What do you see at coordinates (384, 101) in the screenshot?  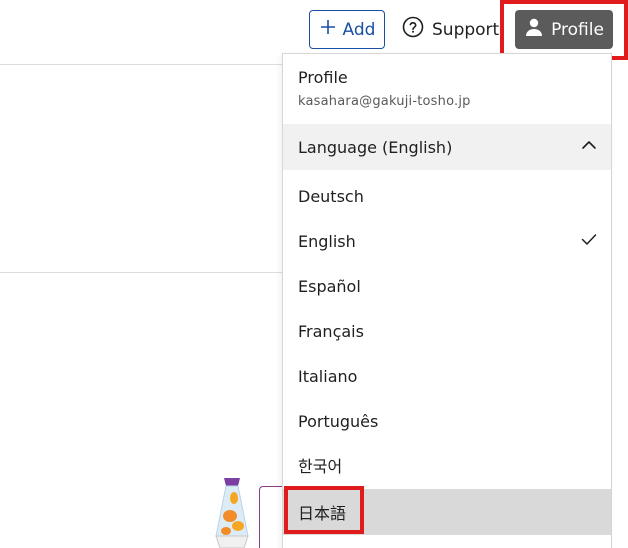 I see `user-email: kasahara@gakuji-tosho.jp` at bounding box center [384, 101].